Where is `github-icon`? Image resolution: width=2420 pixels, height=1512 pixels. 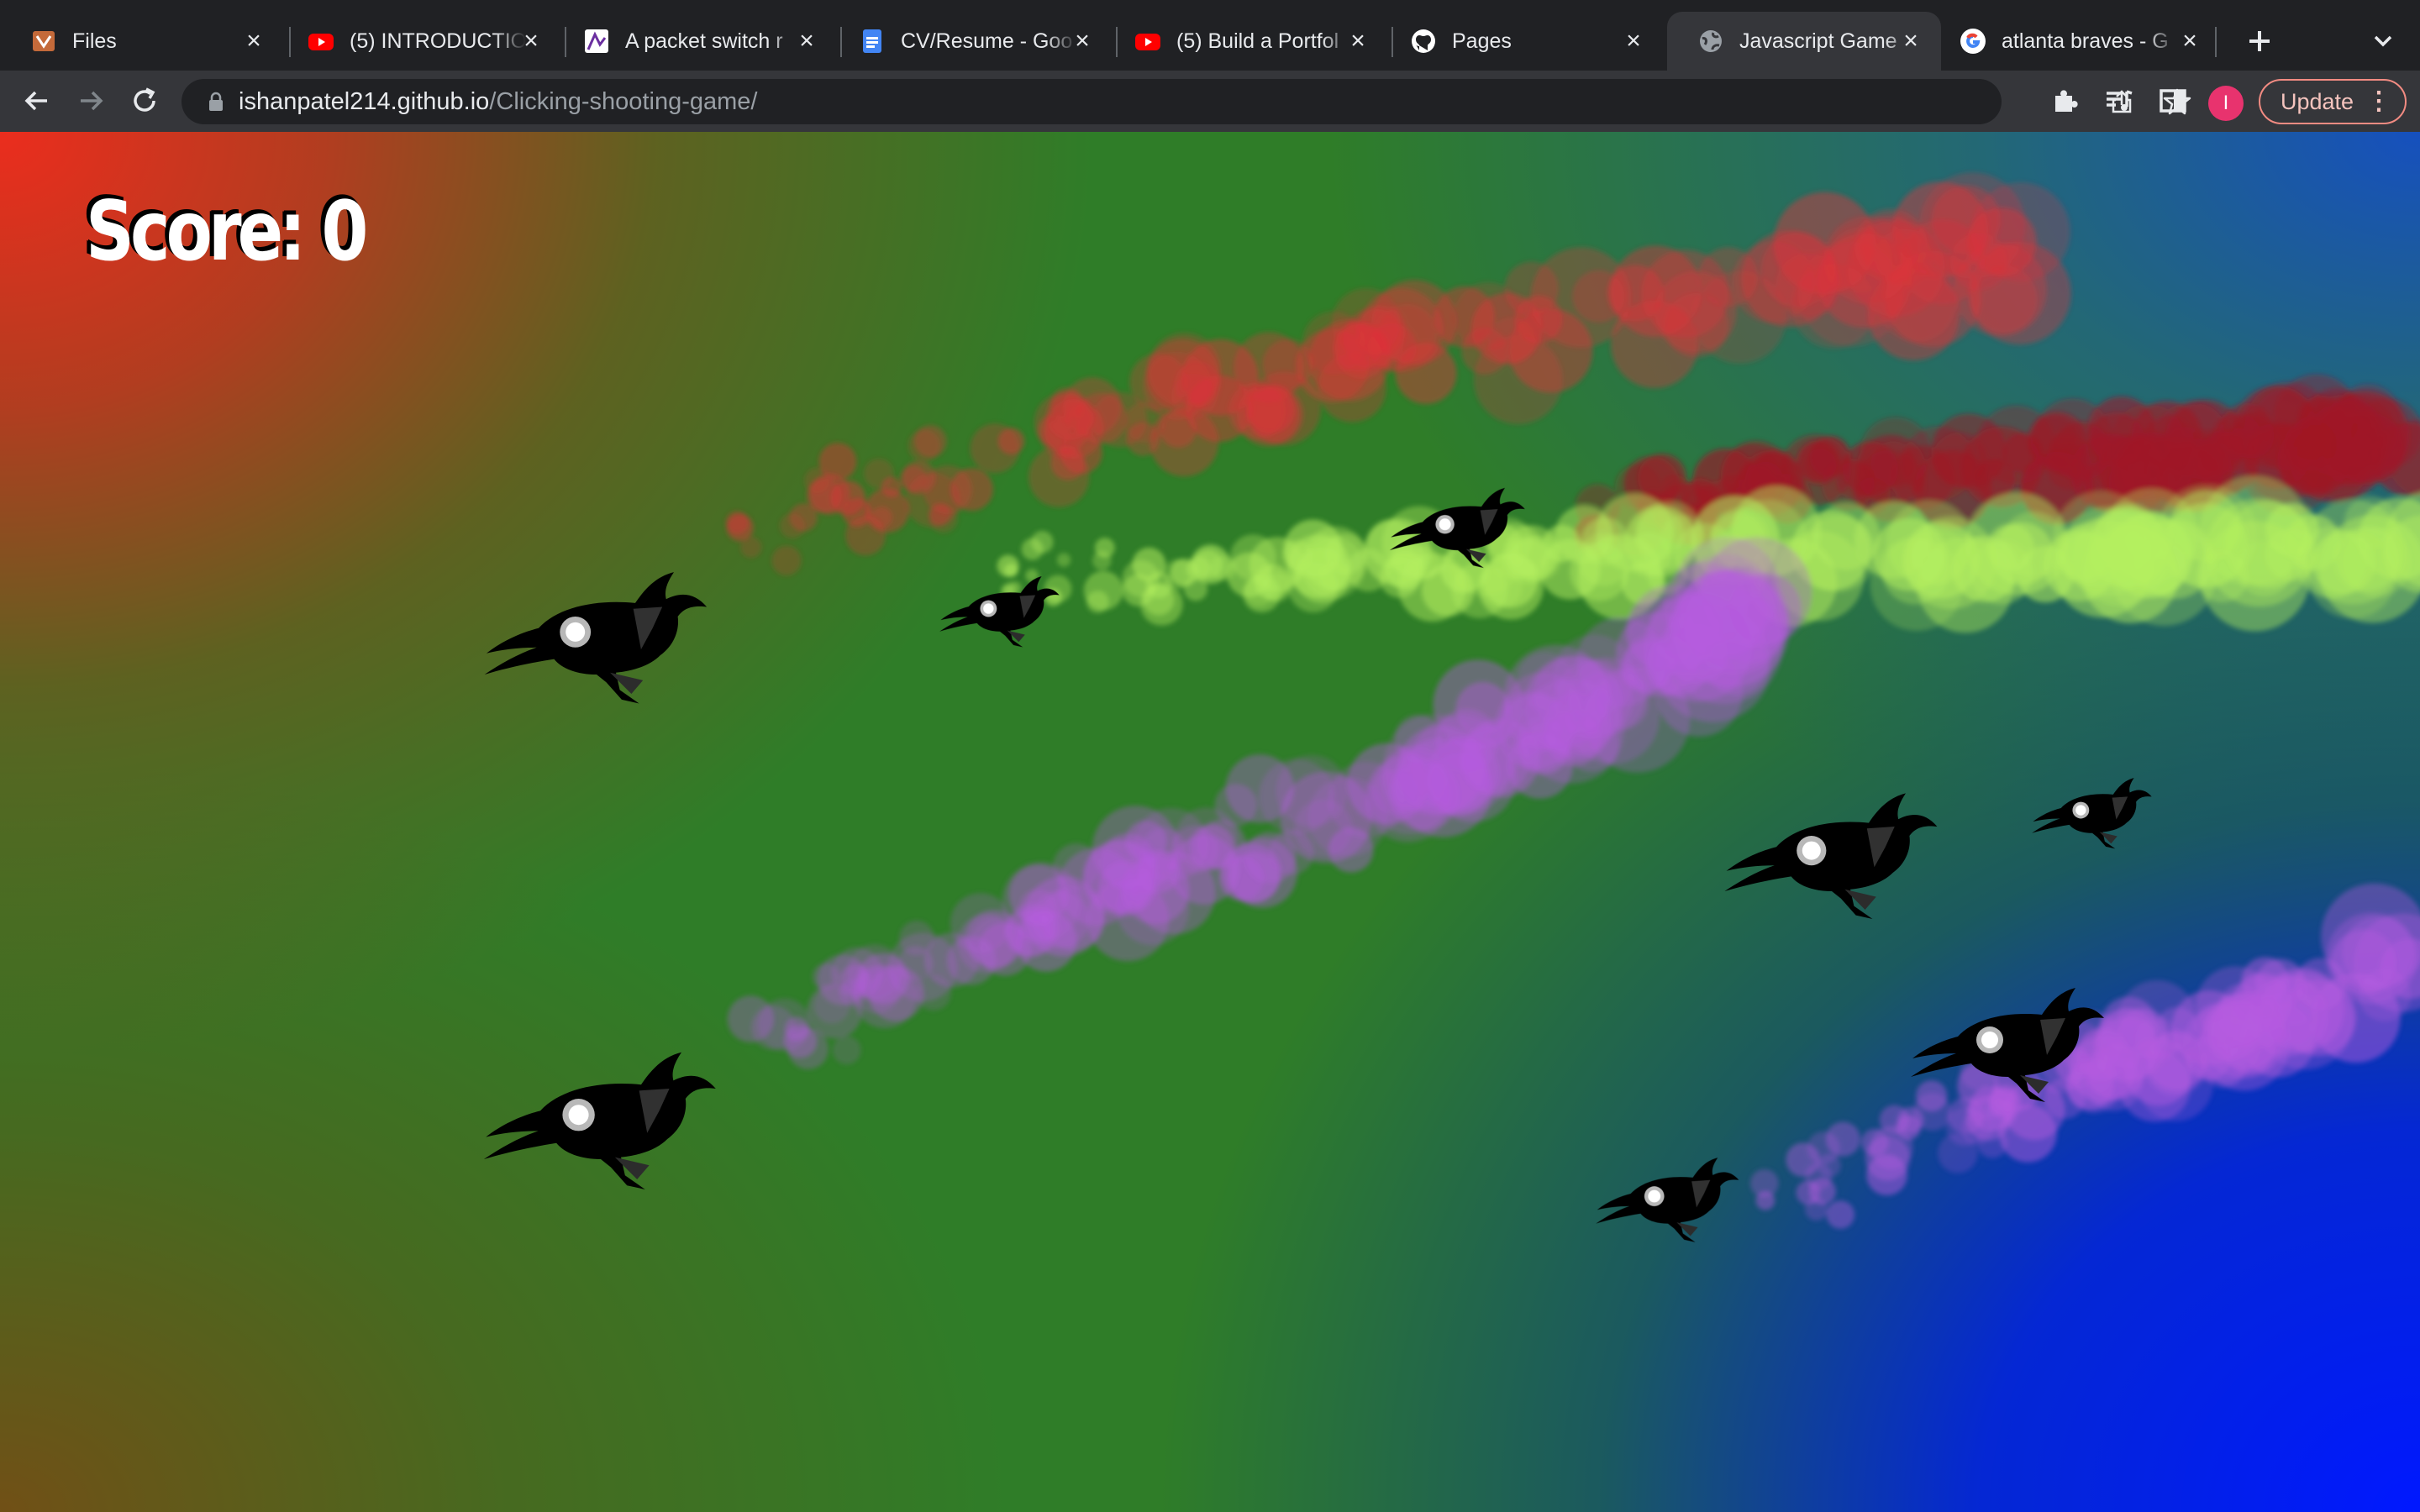 github-icon is located at coordinates (1423, 41).